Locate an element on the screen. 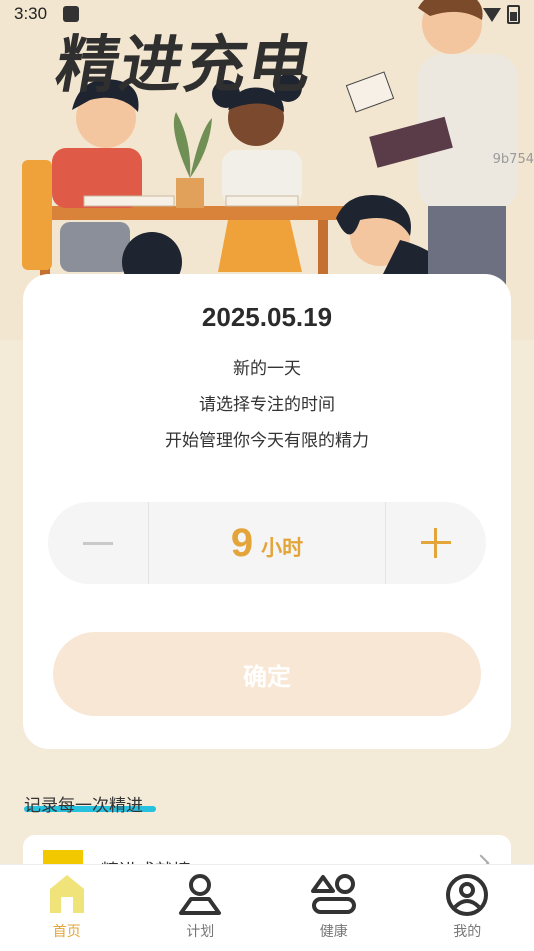 The image size is (534, 951). increase-hours-button is located at coordinates (436, 543).